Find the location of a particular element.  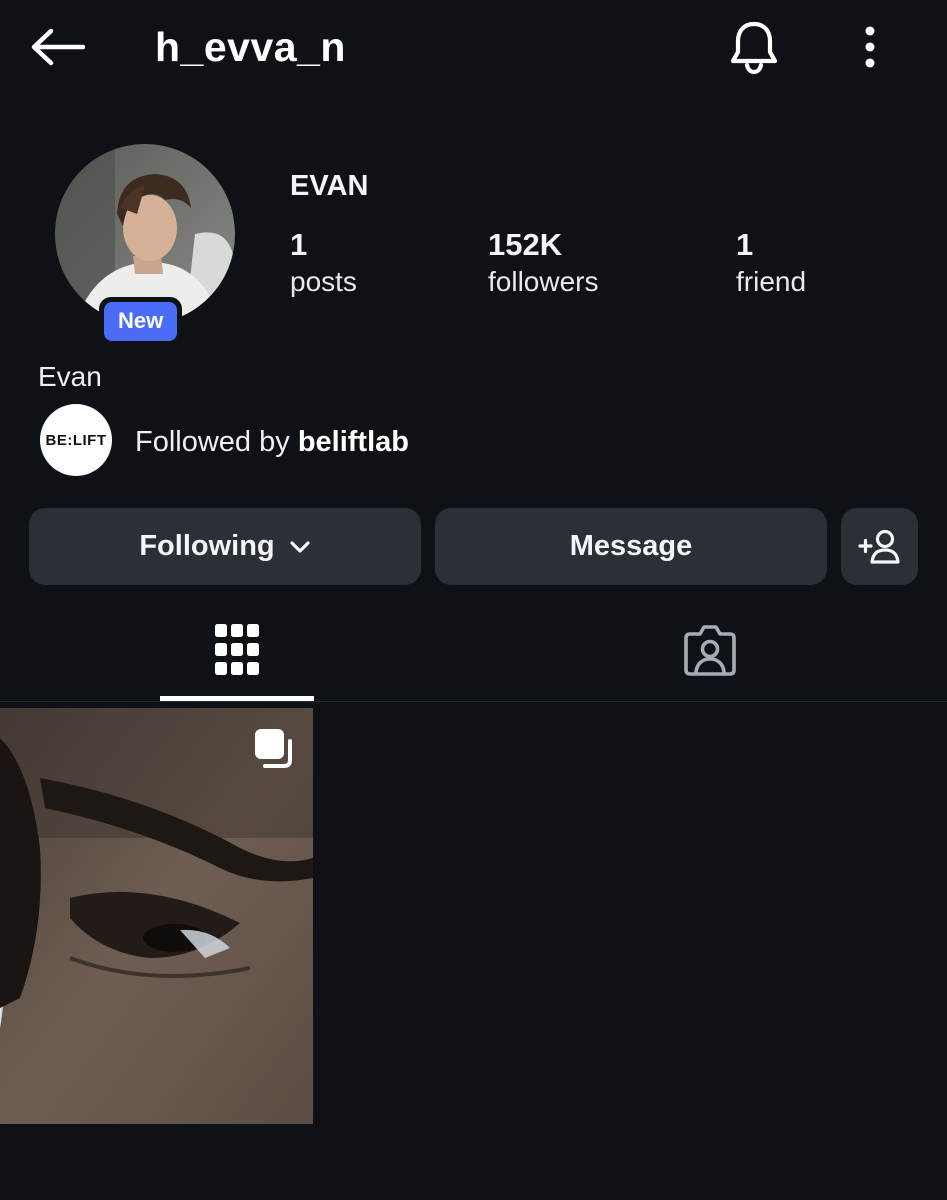

belift-logo: BE:LIFT is located at coordinates (76, 440).